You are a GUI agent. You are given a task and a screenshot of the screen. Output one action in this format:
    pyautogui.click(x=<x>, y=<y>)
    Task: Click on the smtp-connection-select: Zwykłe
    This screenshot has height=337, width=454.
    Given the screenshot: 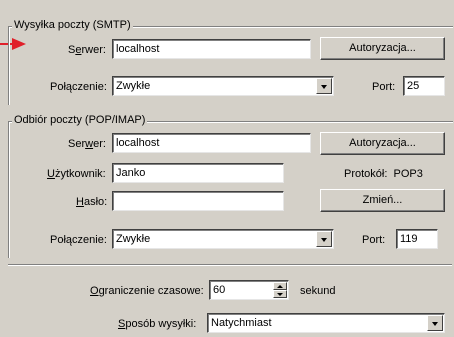 What is the action you would take?
    pyautogui.click(x=223, y=86)
    